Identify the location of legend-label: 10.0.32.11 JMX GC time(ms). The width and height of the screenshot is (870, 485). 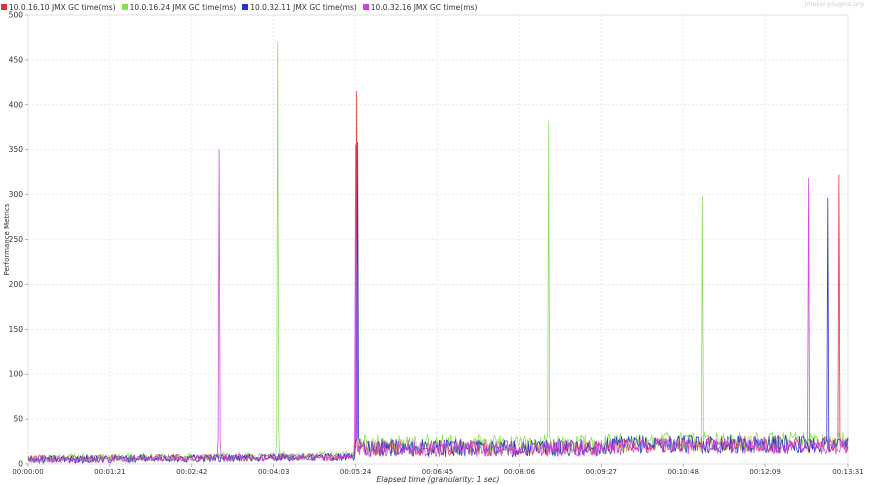
(303, 7).